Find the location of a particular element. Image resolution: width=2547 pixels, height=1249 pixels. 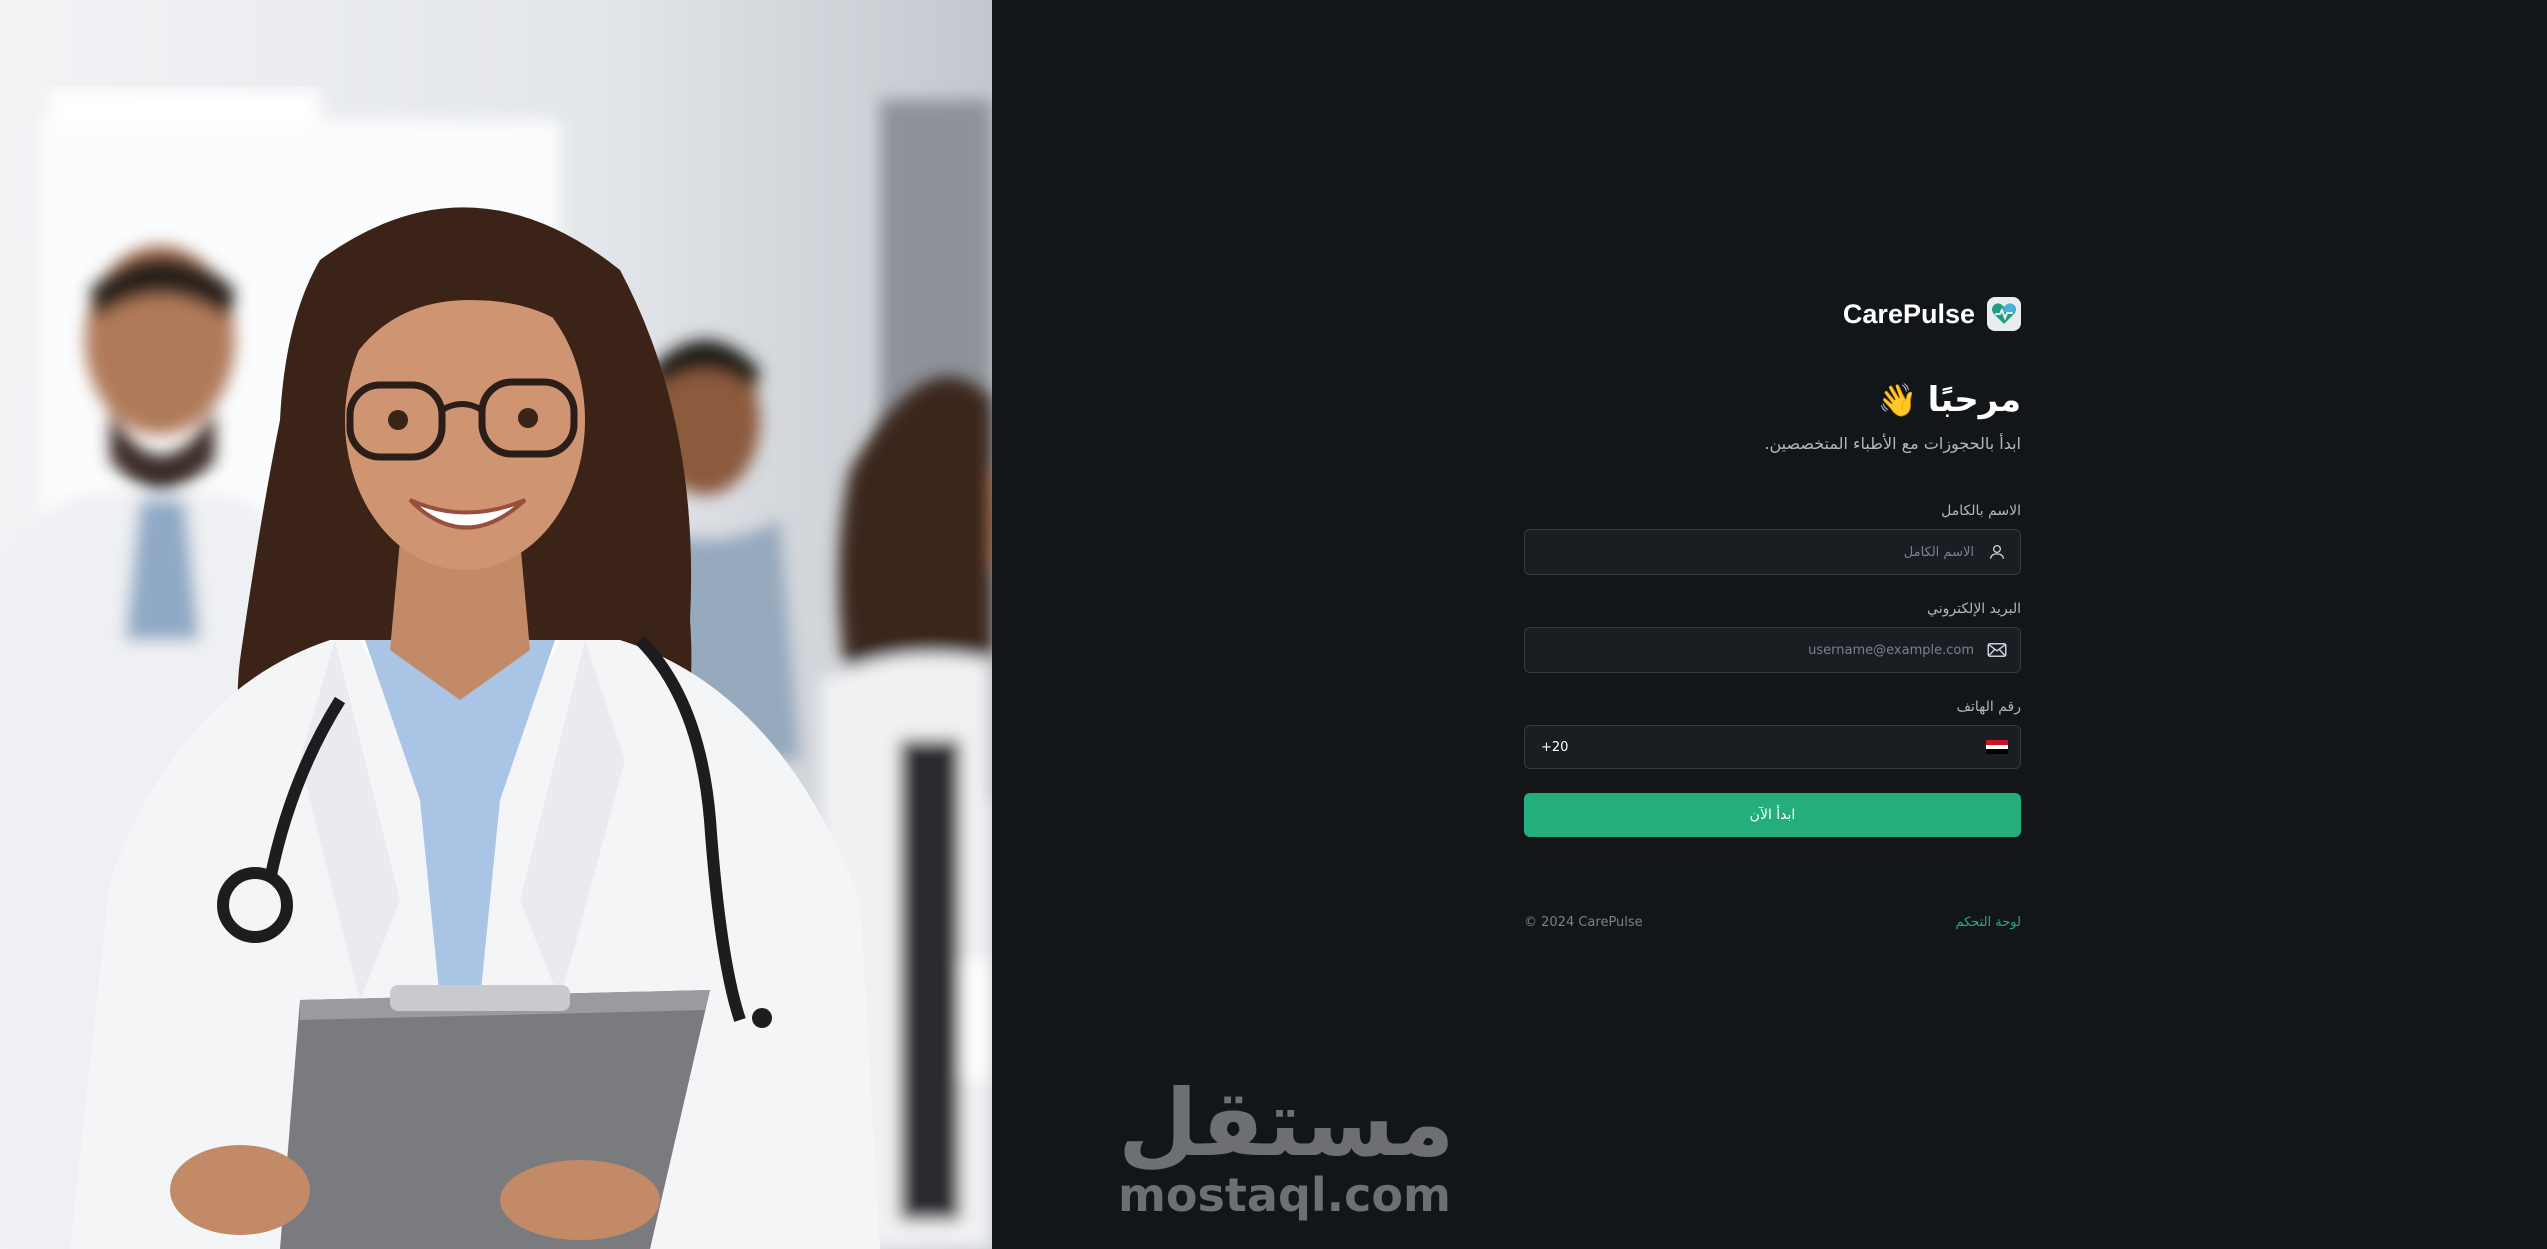

phone-input-box: +20 is located at coordinates (1772, 747).